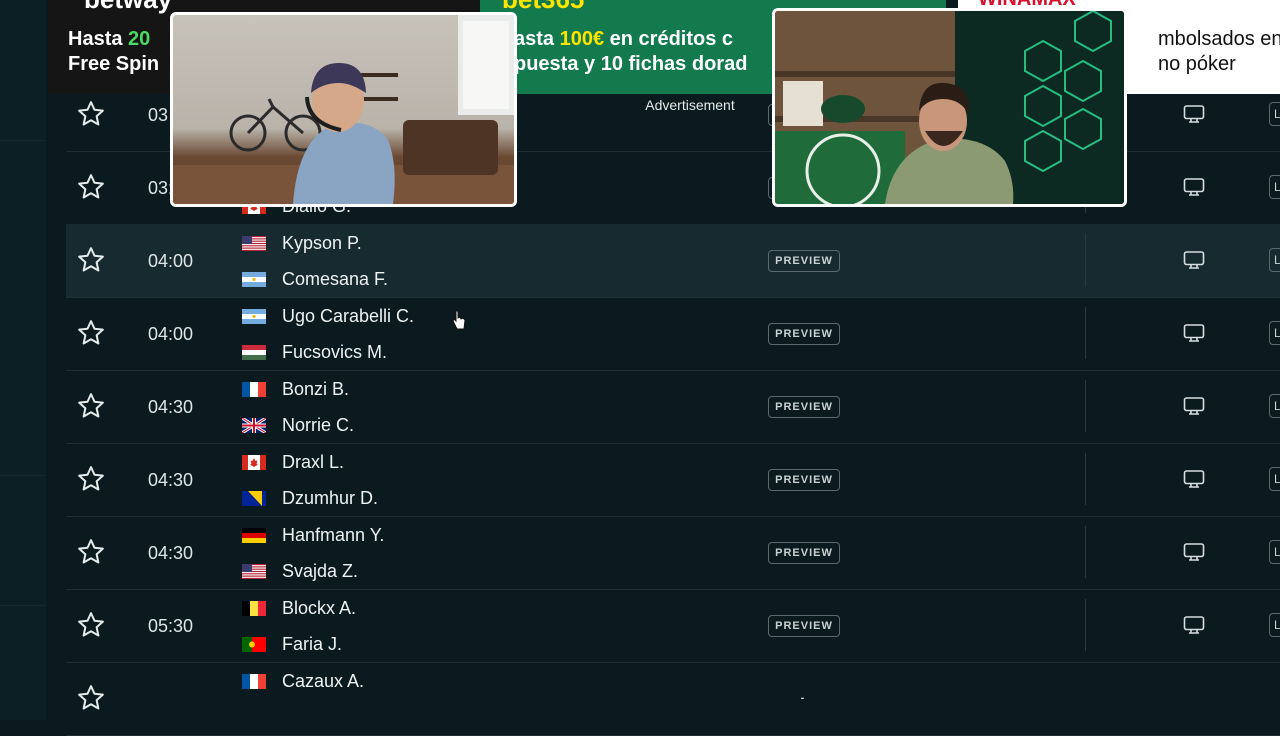 The height and width of the screenshot is (736, 1280). What do you see at coordinates (319, 607) in the screenshot?
I see `player-name: Blockx A.` at bounding box center [319, 607].